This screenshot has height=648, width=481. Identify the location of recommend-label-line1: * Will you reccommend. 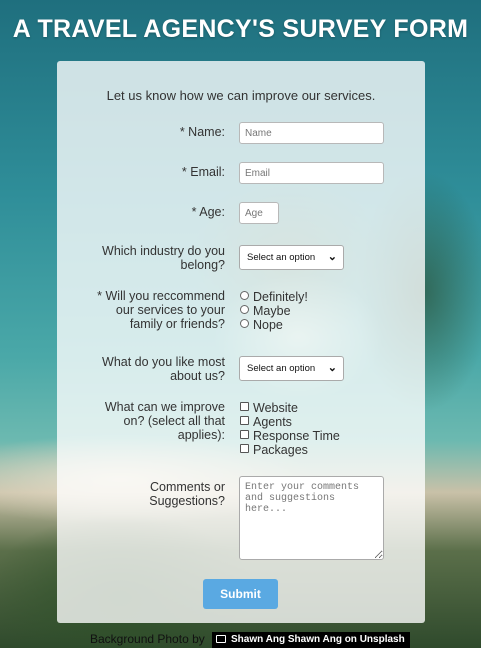
(161, 296).